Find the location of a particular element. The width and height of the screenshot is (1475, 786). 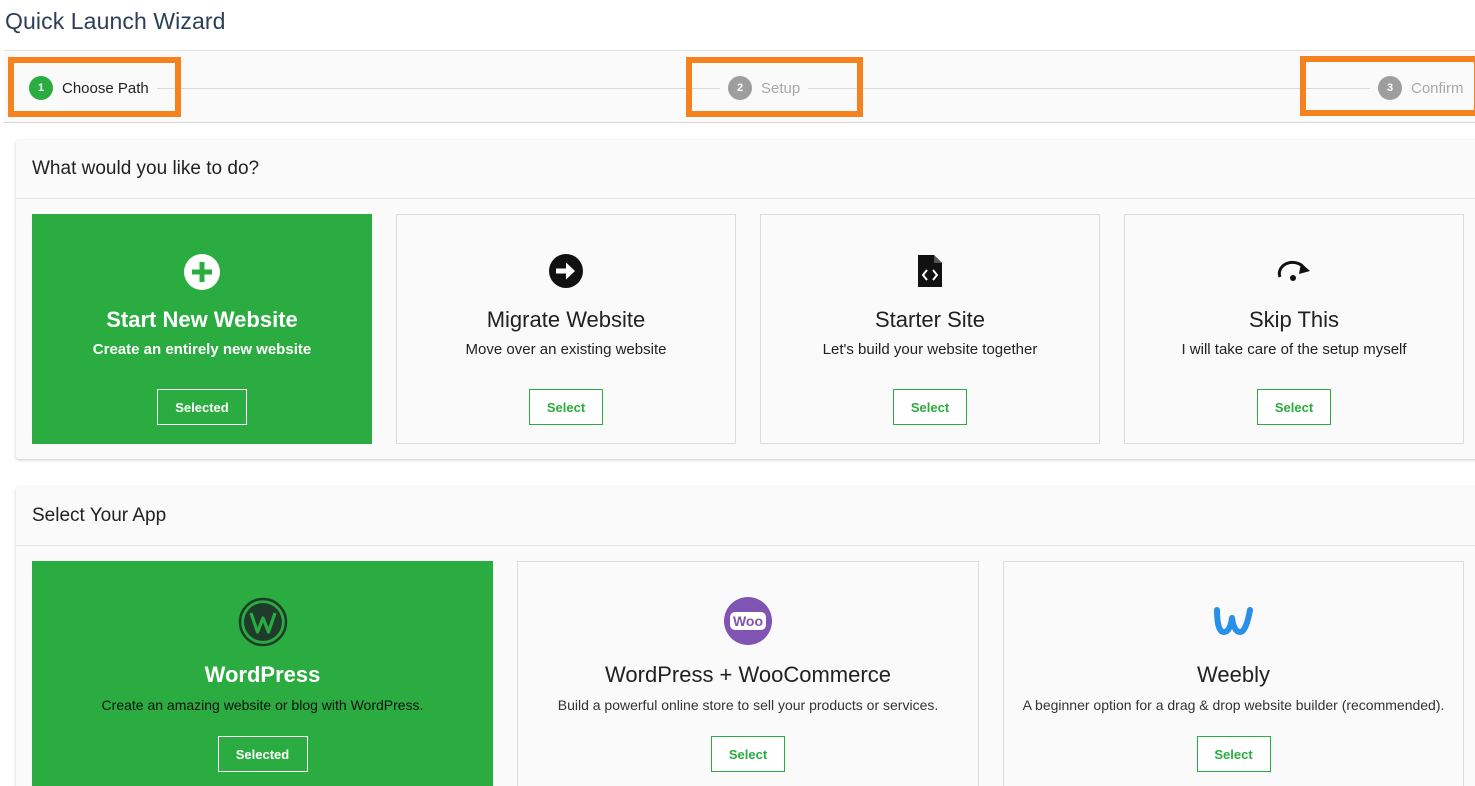

card-description: Move over an existing website is located at coordinates (566, 349).